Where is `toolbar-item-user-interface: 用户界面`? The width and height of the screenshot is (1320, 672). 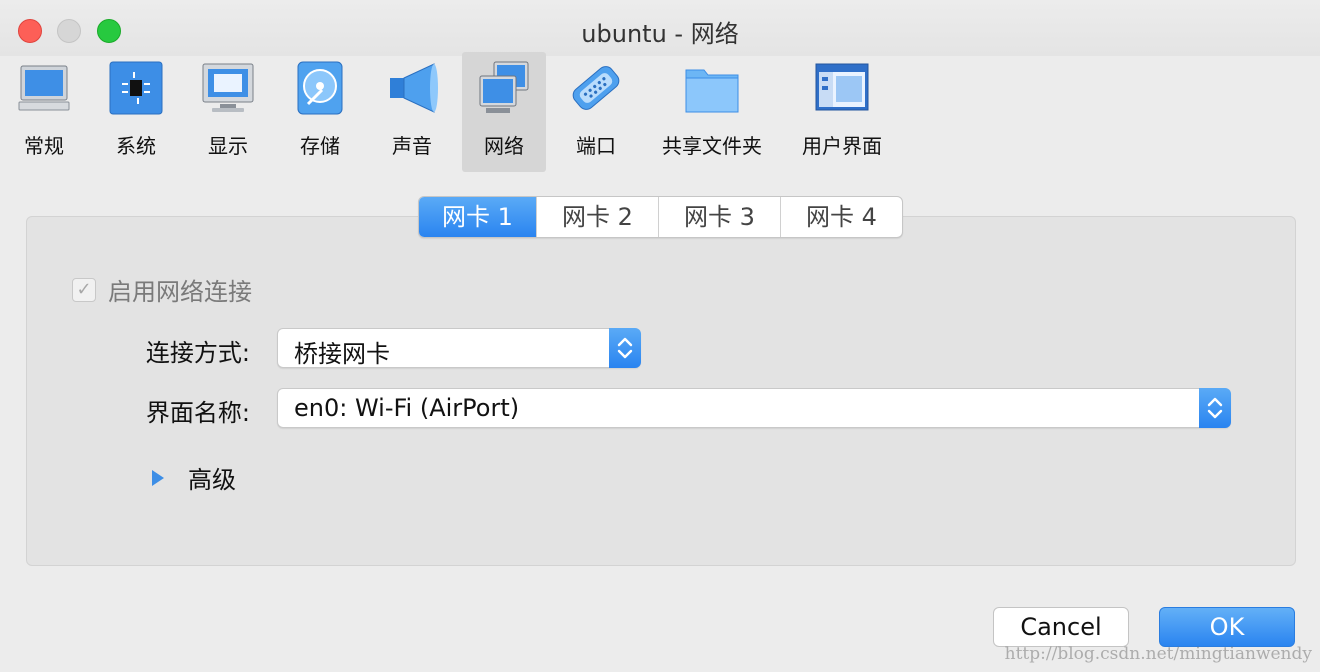
toolbar-item-user-interface: 用户界面 is located at coordinates (842, 112).